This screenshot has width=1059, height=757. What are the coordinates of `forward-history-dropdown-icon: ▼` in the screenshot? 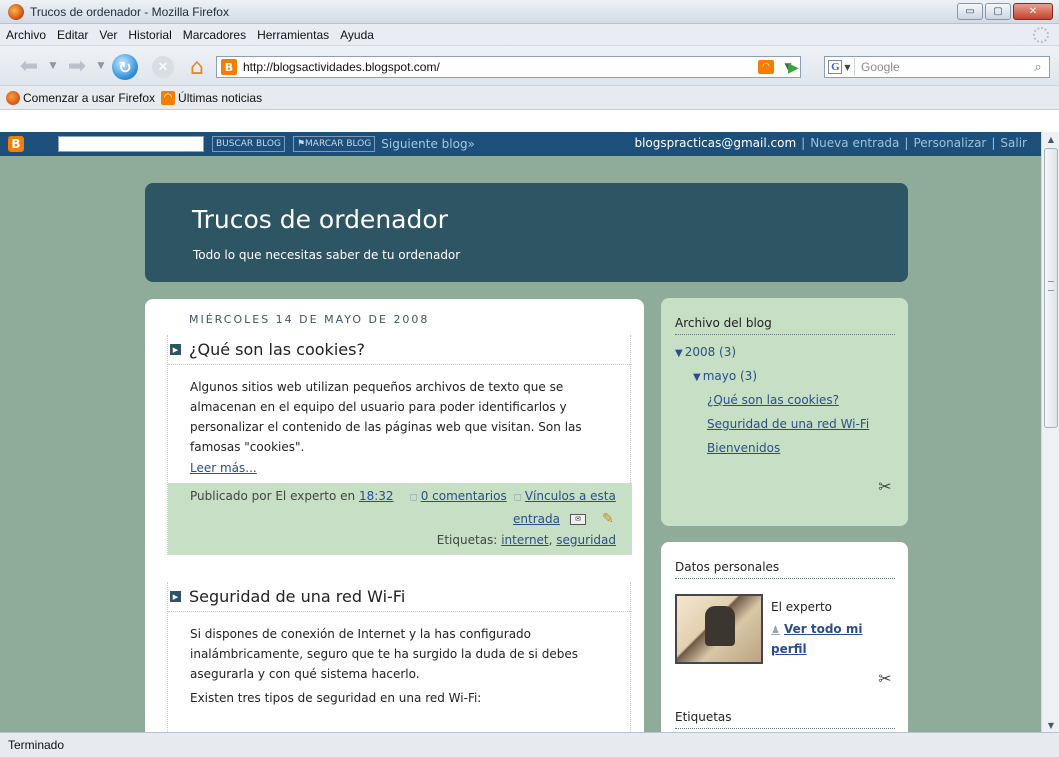 It's located at (101, 66).